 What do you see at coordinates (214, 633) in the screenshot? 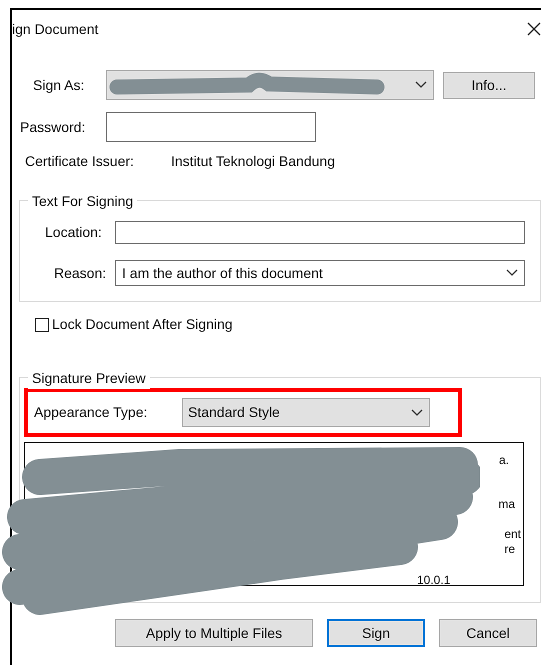
I see `dialog-button: Apply to Multiple Files` at bounding box center [214, 633].